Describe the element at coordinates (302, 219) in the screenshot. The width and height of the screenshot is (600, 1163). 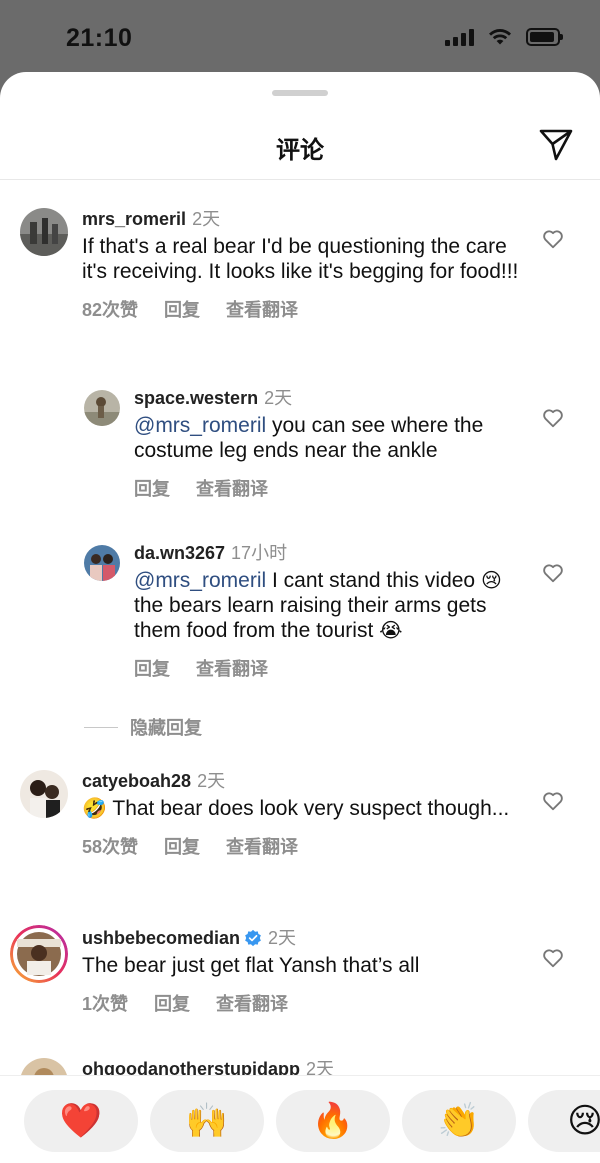
I see `comment-meta: mrs_romeril 2天` at that location.